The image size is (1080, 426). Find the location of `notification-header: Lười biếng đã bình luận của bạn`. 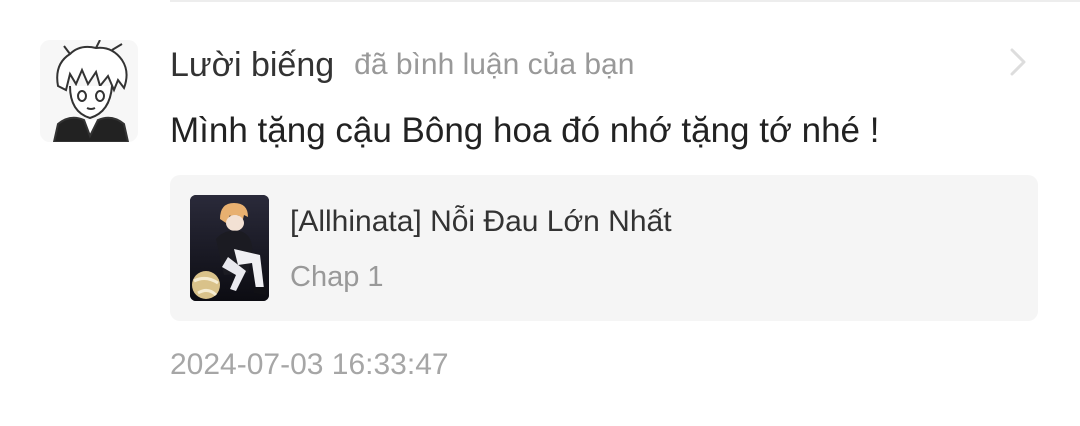

notification-header: Lười biếng đã bình luận của bạn is located at coordinates (402, 65).